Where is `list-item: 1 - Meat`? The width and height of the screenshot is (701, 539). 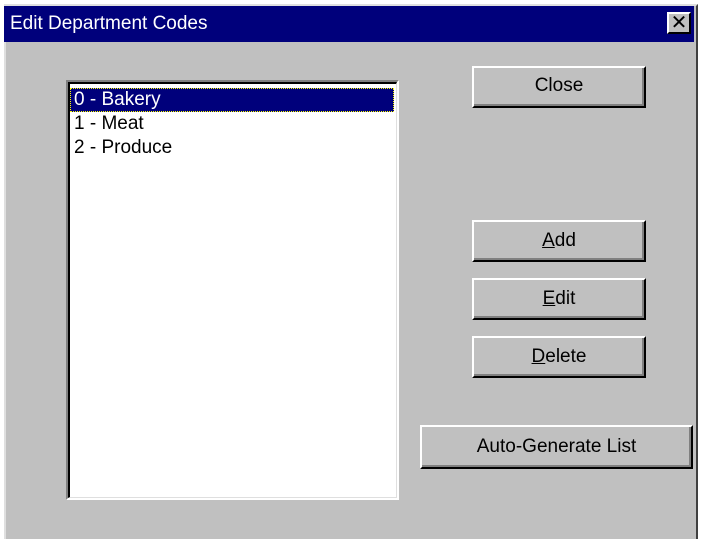
list-item: 1 - Meat is located at coordinates (233, 124).